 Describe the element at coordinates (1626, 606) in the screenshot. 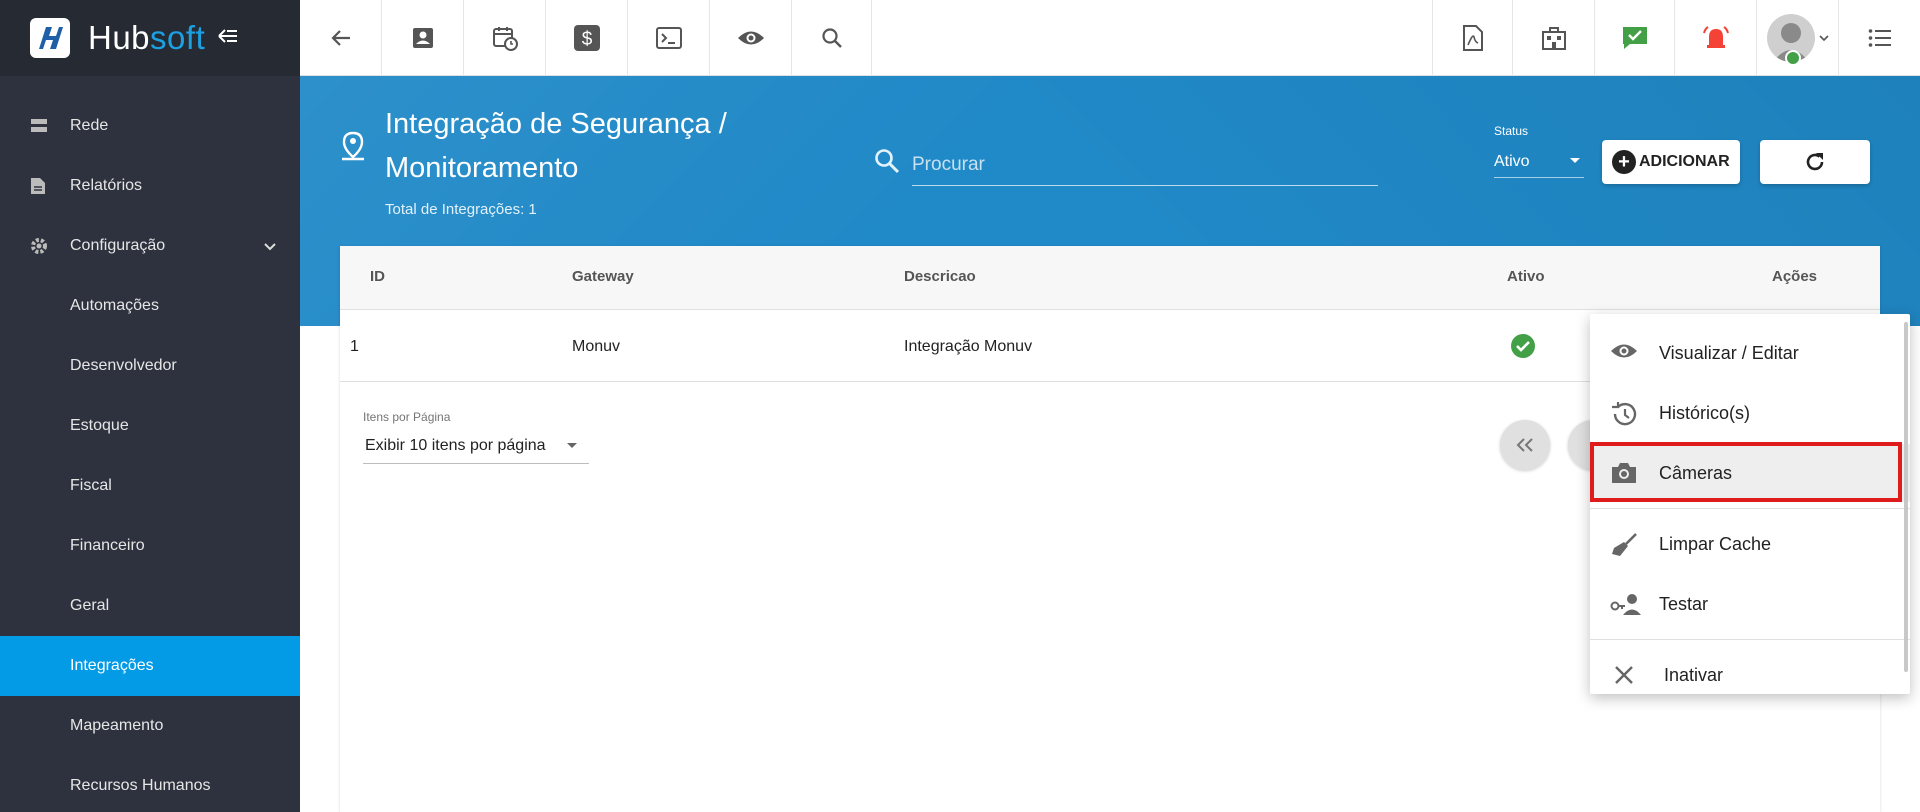

I see `key-person-icon` at that location.